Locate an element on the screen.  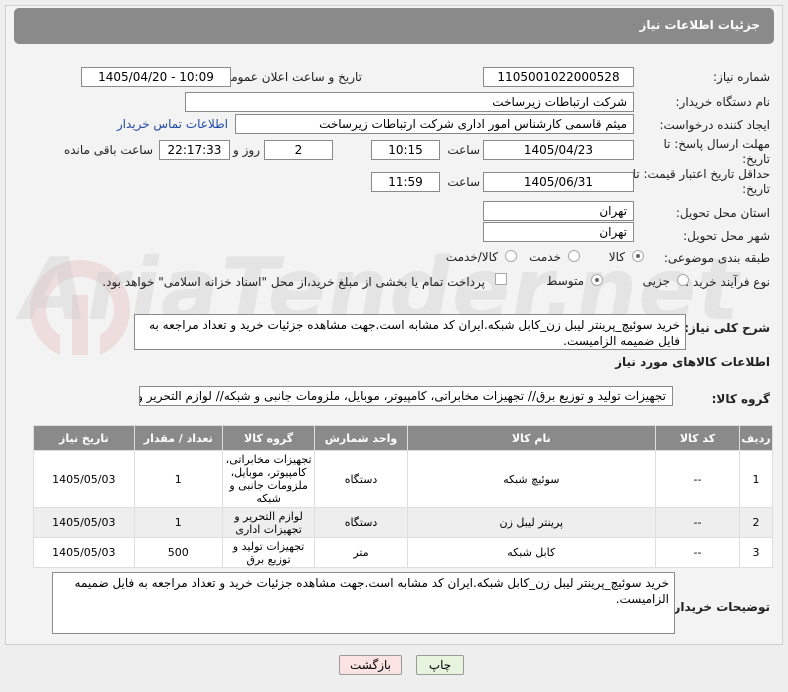
price-time-label: ساعت is located at coordinates (463, 182).